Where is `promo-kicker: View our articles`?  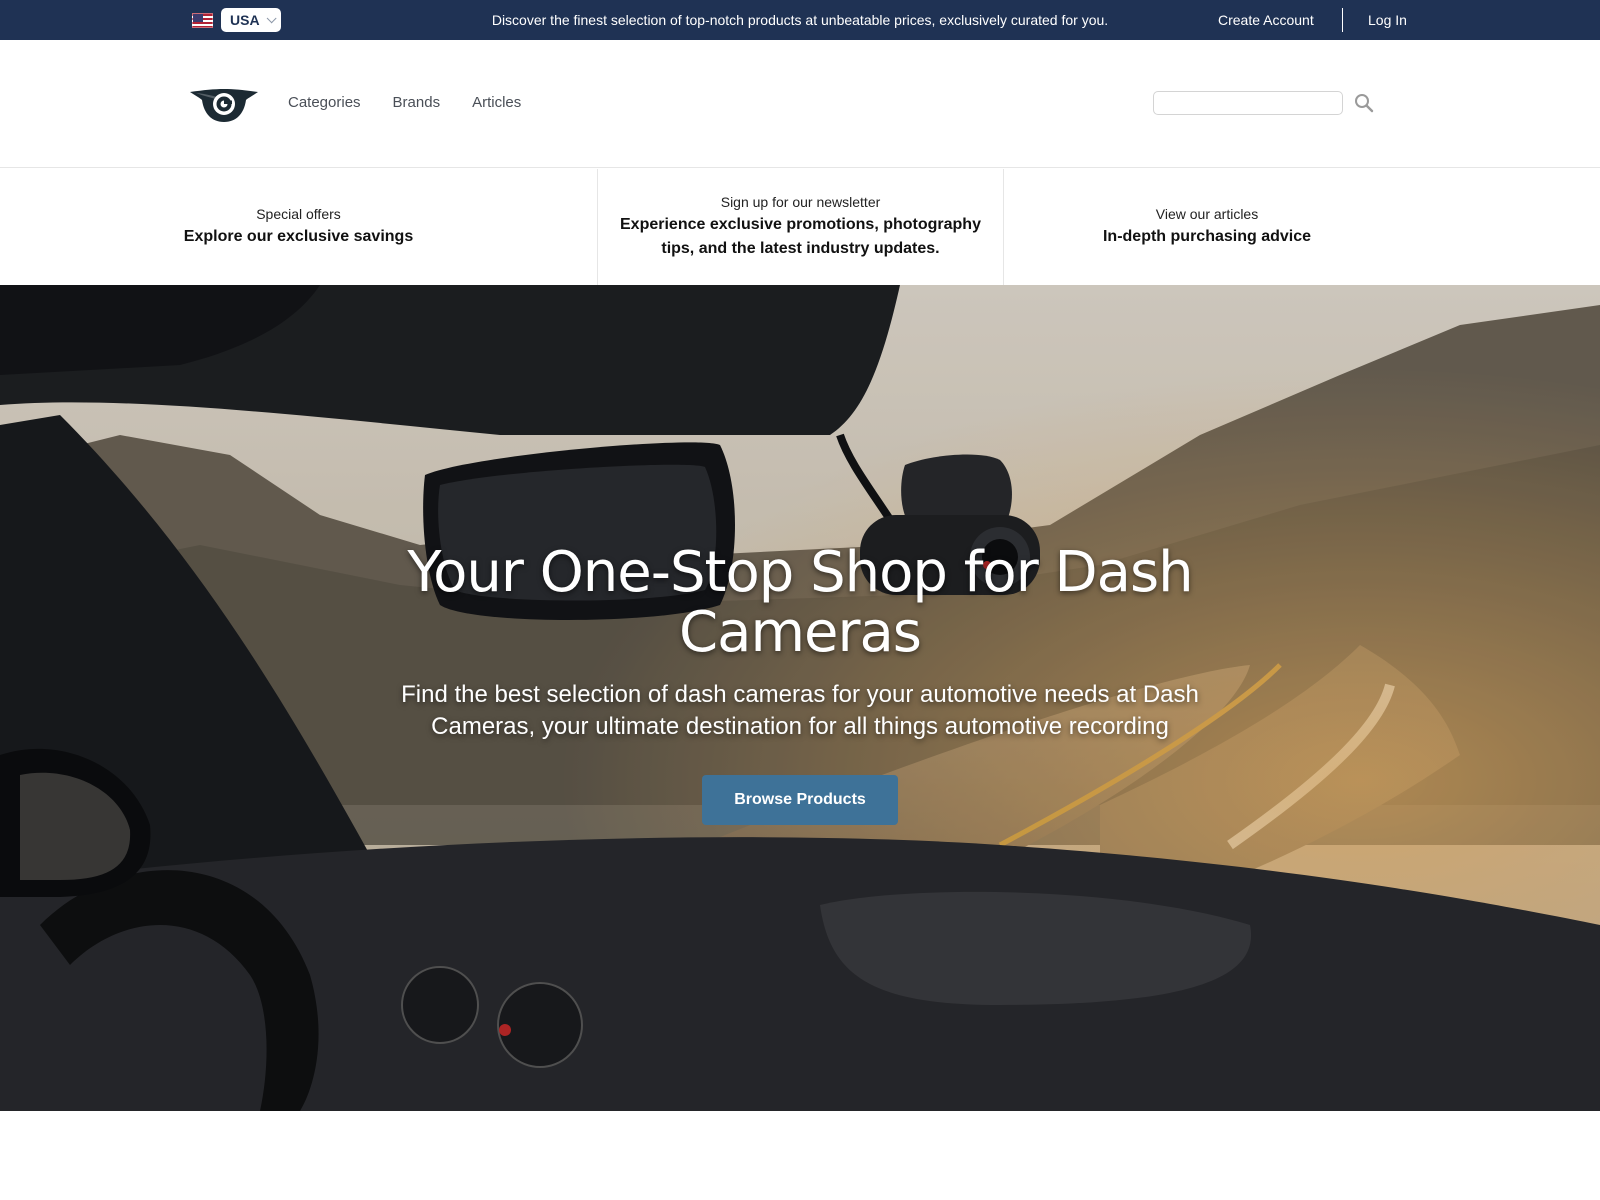 promo-kicker: View our articles is located at coordinates (1207, 213).